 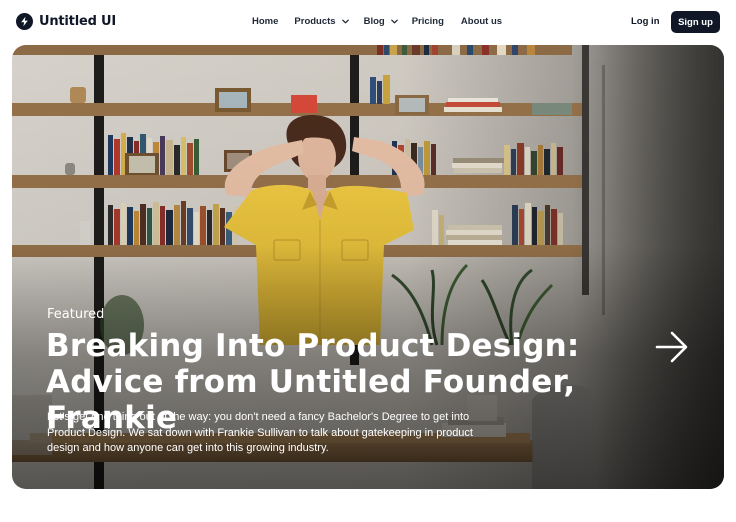 What do you see at coordinates (672, 347) in the screenshot?
I see `arrow-right-icon` at bounding box center [672, 347].